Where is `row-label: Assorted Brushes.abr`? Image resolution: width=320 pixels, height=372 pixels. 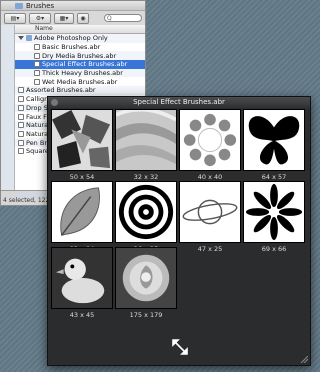
row-label: Assorted Brushes.abr is located at coordinates (61, 90).